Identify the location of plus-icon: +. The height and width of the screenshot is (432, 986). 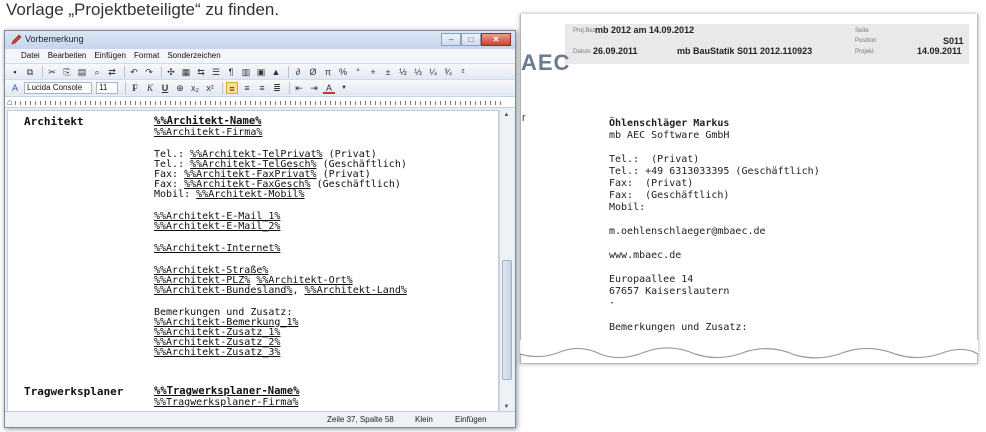
(373, 72).